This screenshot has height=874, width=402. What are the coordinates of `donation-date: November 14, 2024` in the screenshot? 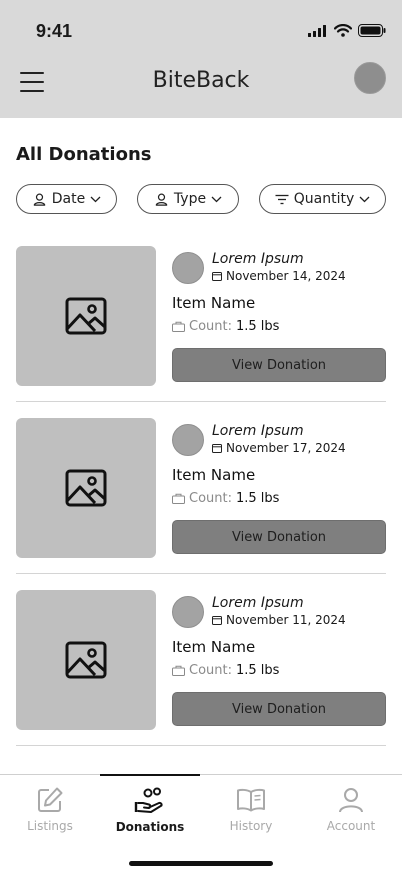 It's located at (279, 276).